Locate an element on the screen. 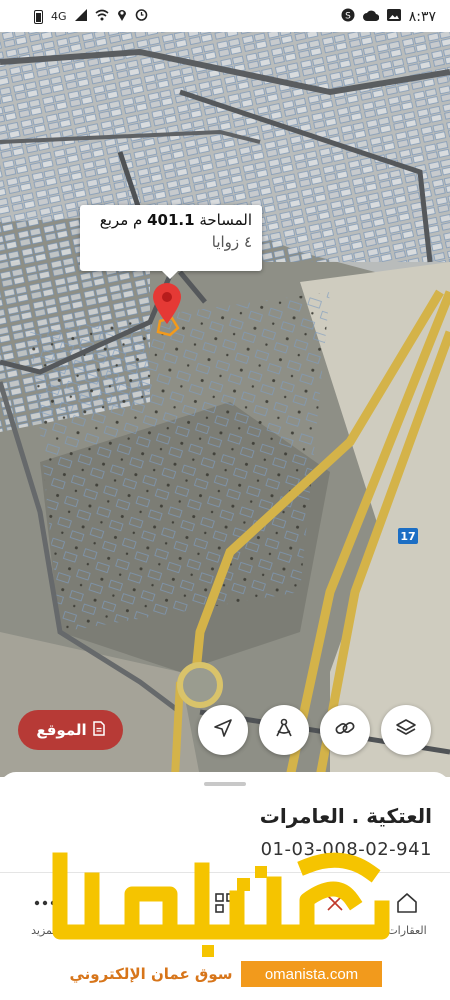 Image resolution: width=450 pixels, height=1000 pixels. navigate-button is located at coordinates (223, 730).